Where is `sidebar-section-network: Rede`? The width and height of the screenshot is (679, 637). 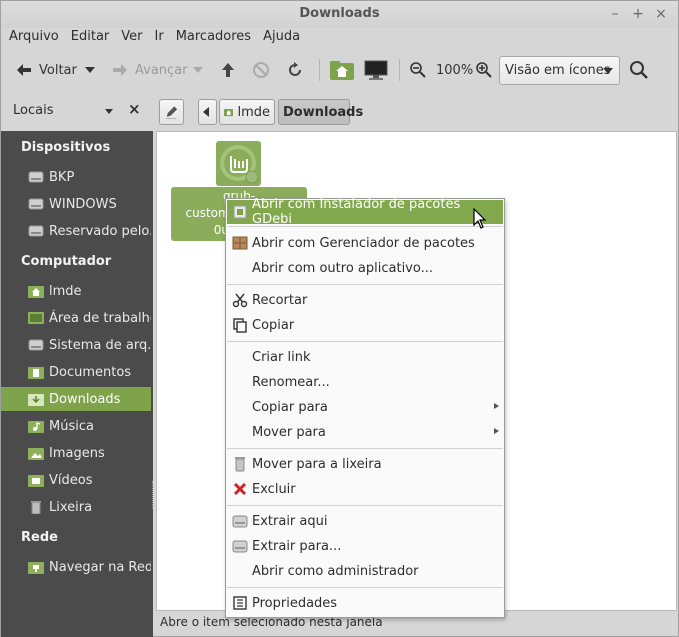 sidebar-section-network: Rede is located at coordinates (39, 537).